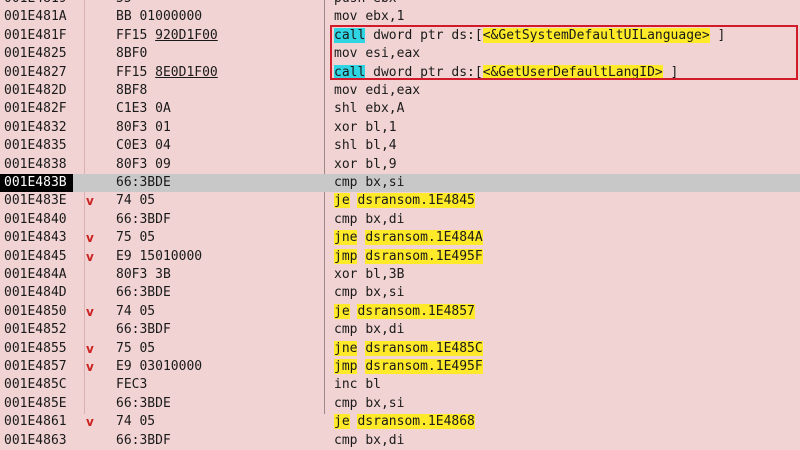 This screenshot has width=800, height=450. I want to click on byte-segment: FF15, so click(136, 35).